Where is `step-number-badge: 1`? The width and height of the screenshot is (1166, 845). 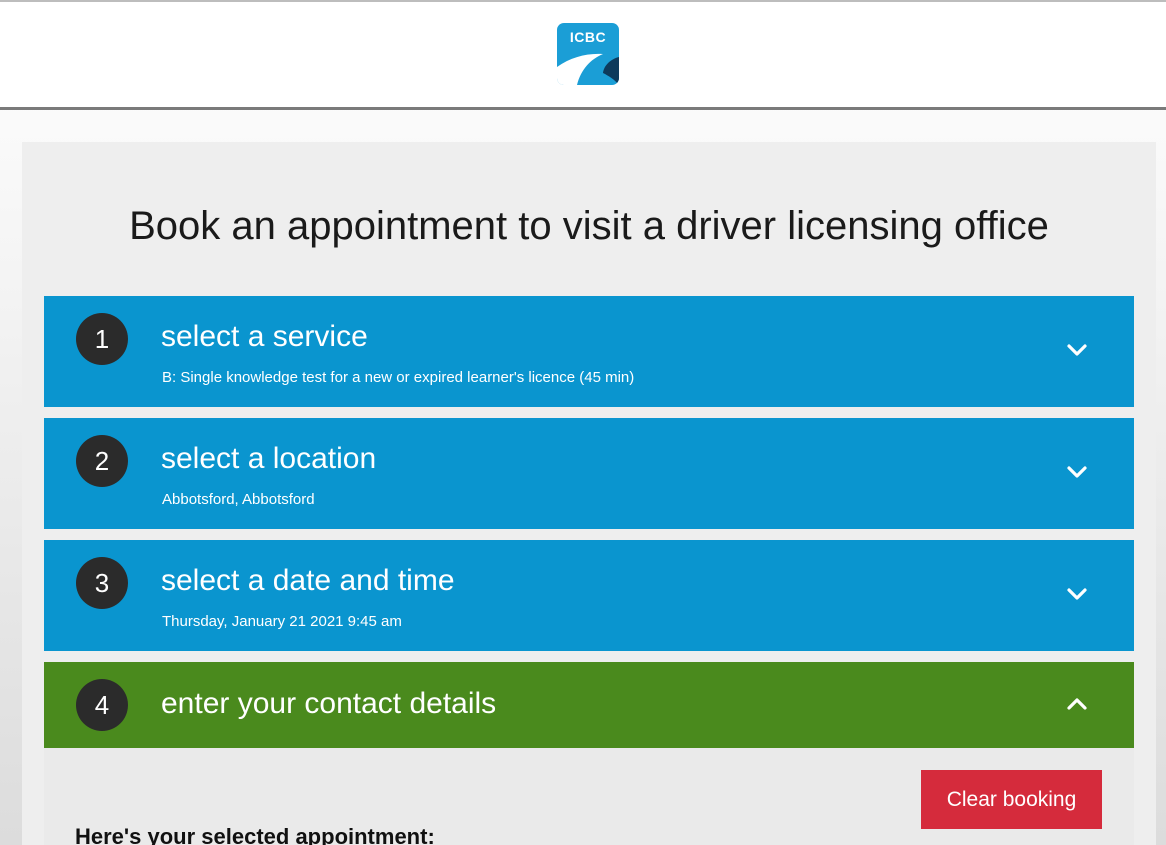 step-number-badge: 1 is located at coordinates (102, 339).